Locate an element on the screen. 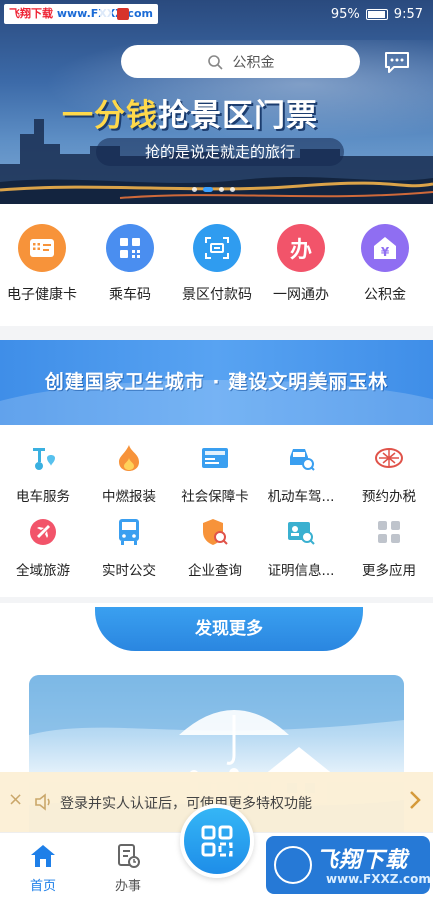 The height and width of the screenshot is (900, 433). chevron-right-icon is located at coordinates (415, 800).